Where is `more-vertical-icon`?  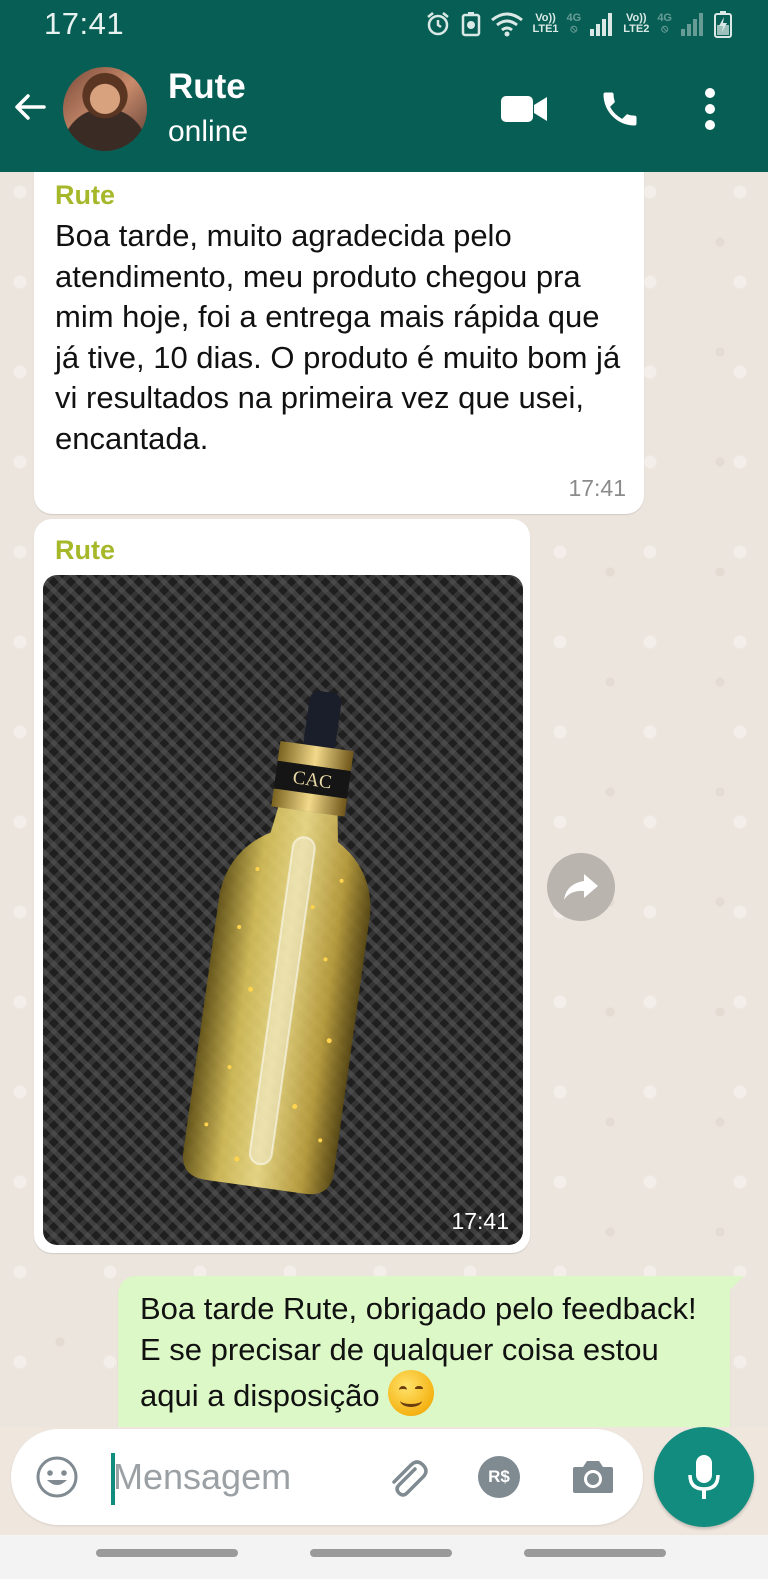 more-vertical-icon is located at coordinates (710, 109).